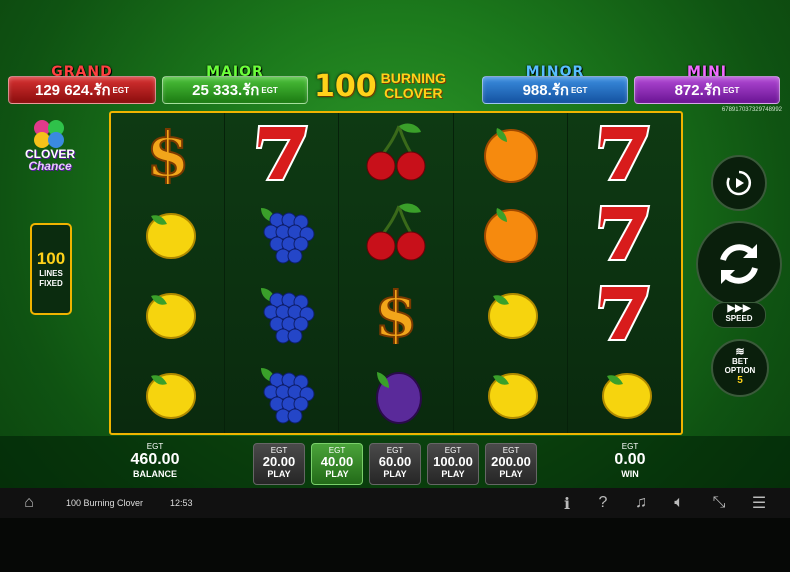 The width and height of the screenshot is (790, 572). What do you see at coordinates (395, 545) in the screenshot?
I see `footer-blank` at bounding box center [395, 545].